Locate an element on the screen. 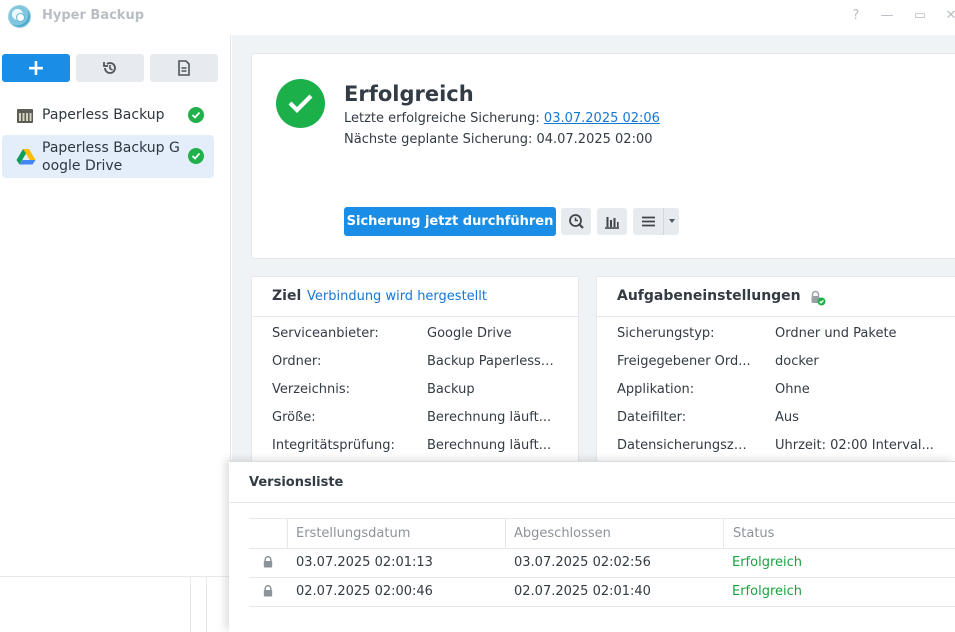  document-icon is located at coordinates (184, 68).